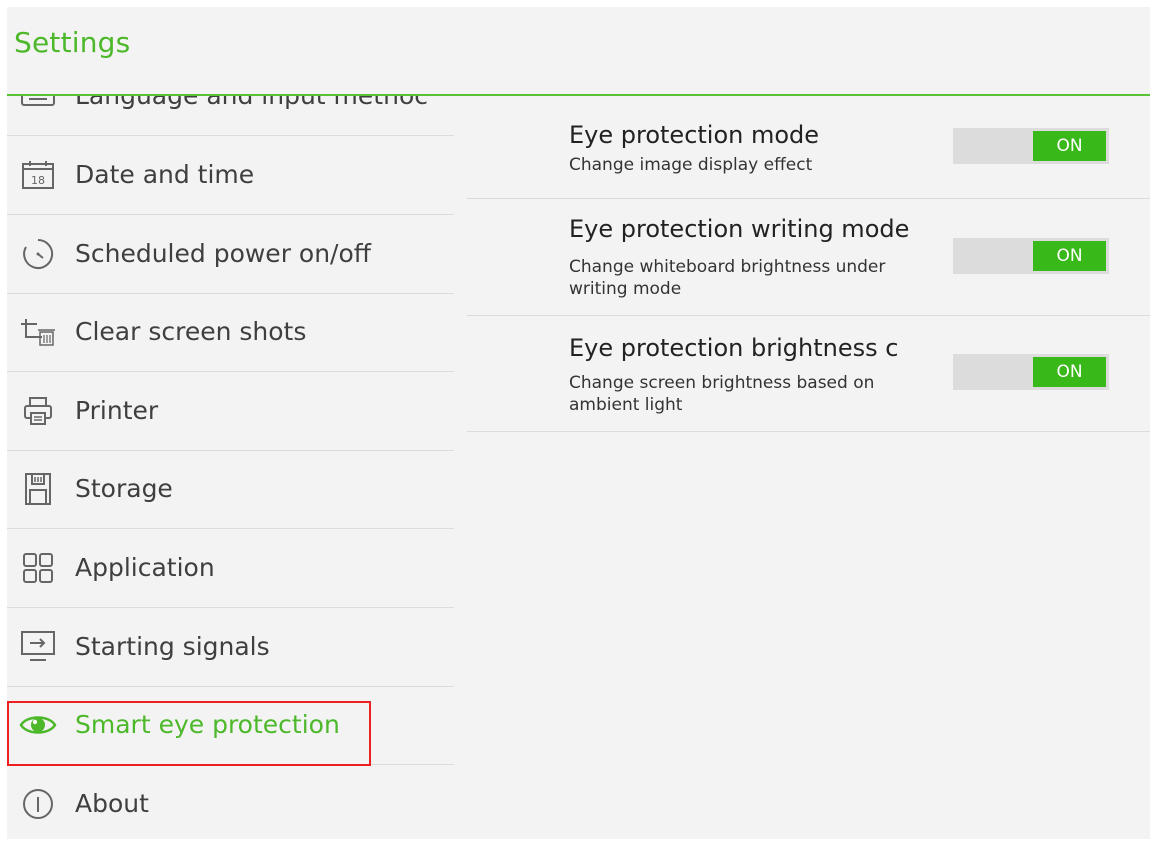 The image size is (1150, 841). What do you see at coordinates (255, 115) in the screenshot?
I see `sidebar-item-label: Language and input methoc` at bounding box center [255, 115].